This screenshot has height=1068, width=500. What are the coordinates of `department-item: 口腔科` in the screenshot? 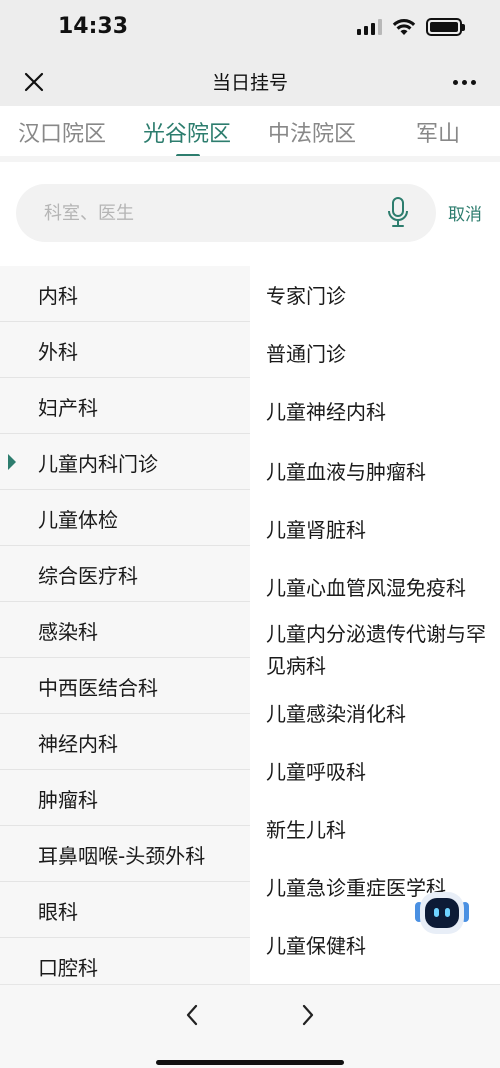 It's located at (125, 961).